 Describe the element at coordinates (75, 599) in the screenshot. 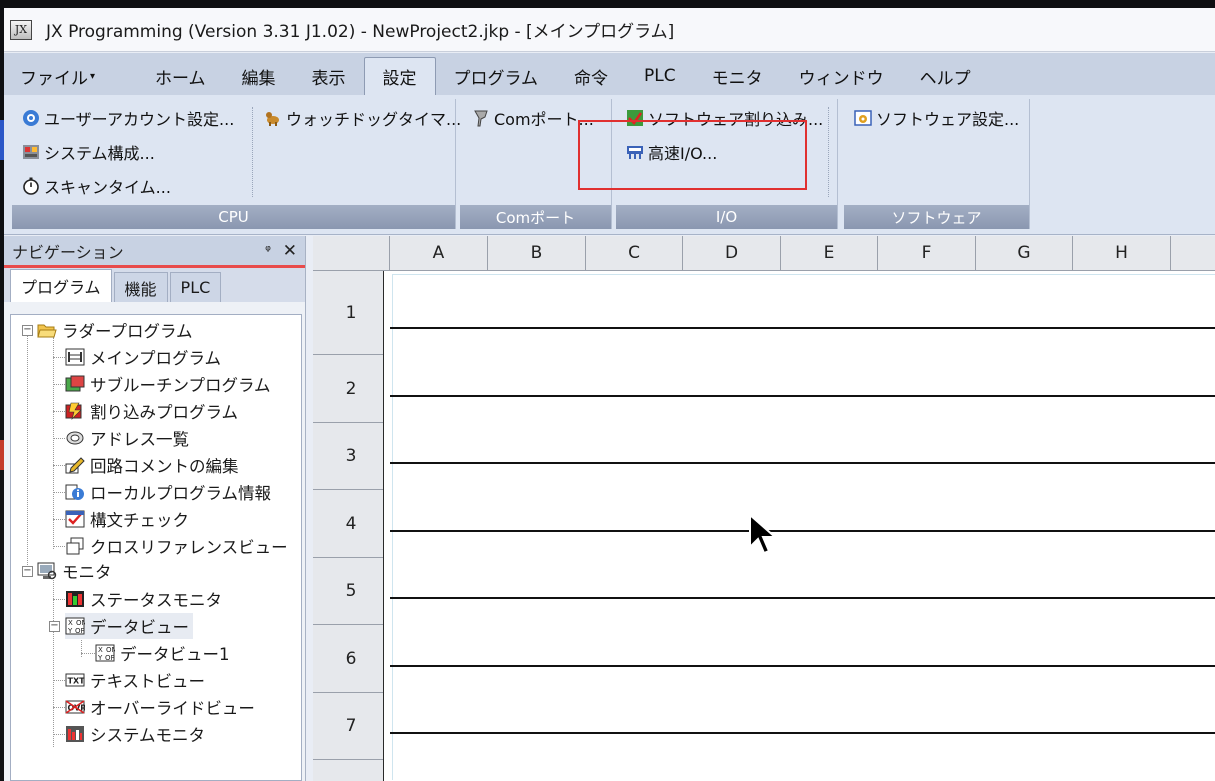

I see `status-monitor-icon` at that location.